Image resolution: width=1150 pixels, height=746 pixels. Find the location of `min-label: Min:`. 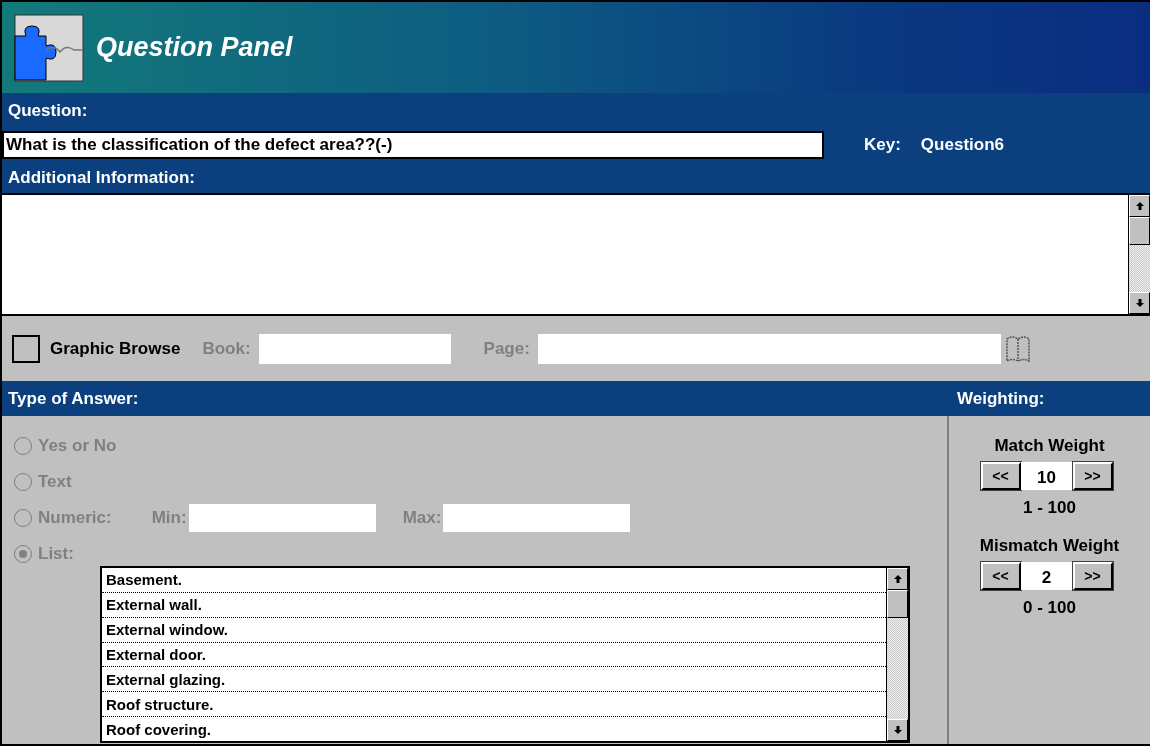

min-label: Min: is located at coordinates (169, 518).